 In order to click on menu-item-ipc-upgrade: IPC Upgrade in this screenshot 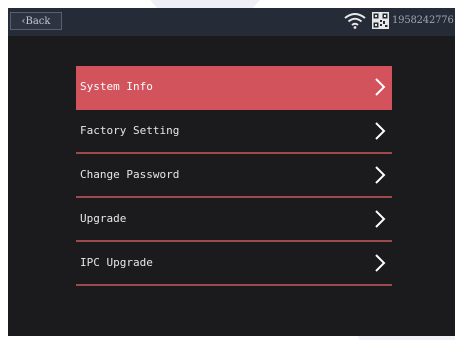, I will do `click(234, 264)`.